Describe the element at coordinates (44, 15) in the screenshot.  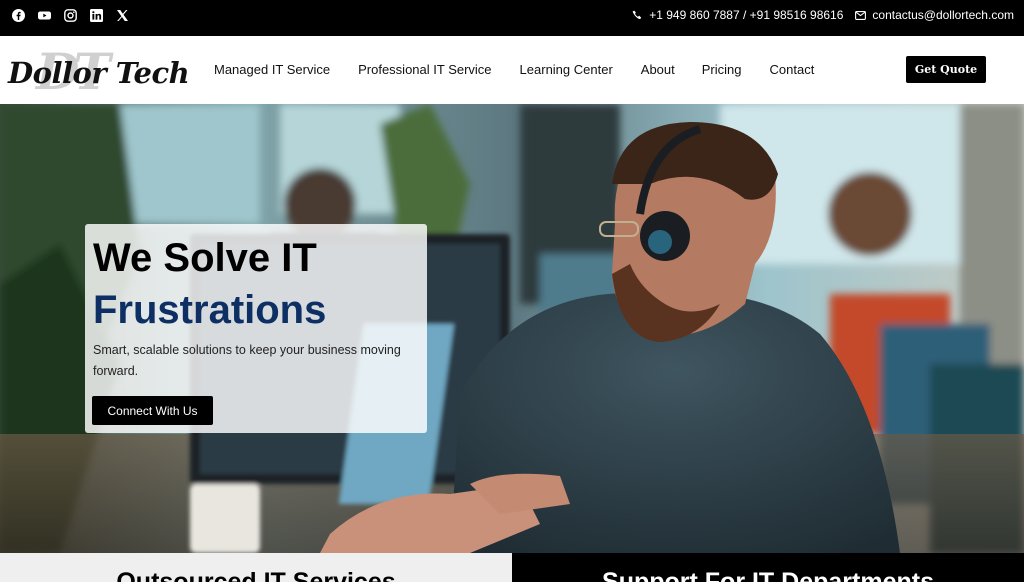
I see `youtube-icon` at that location.